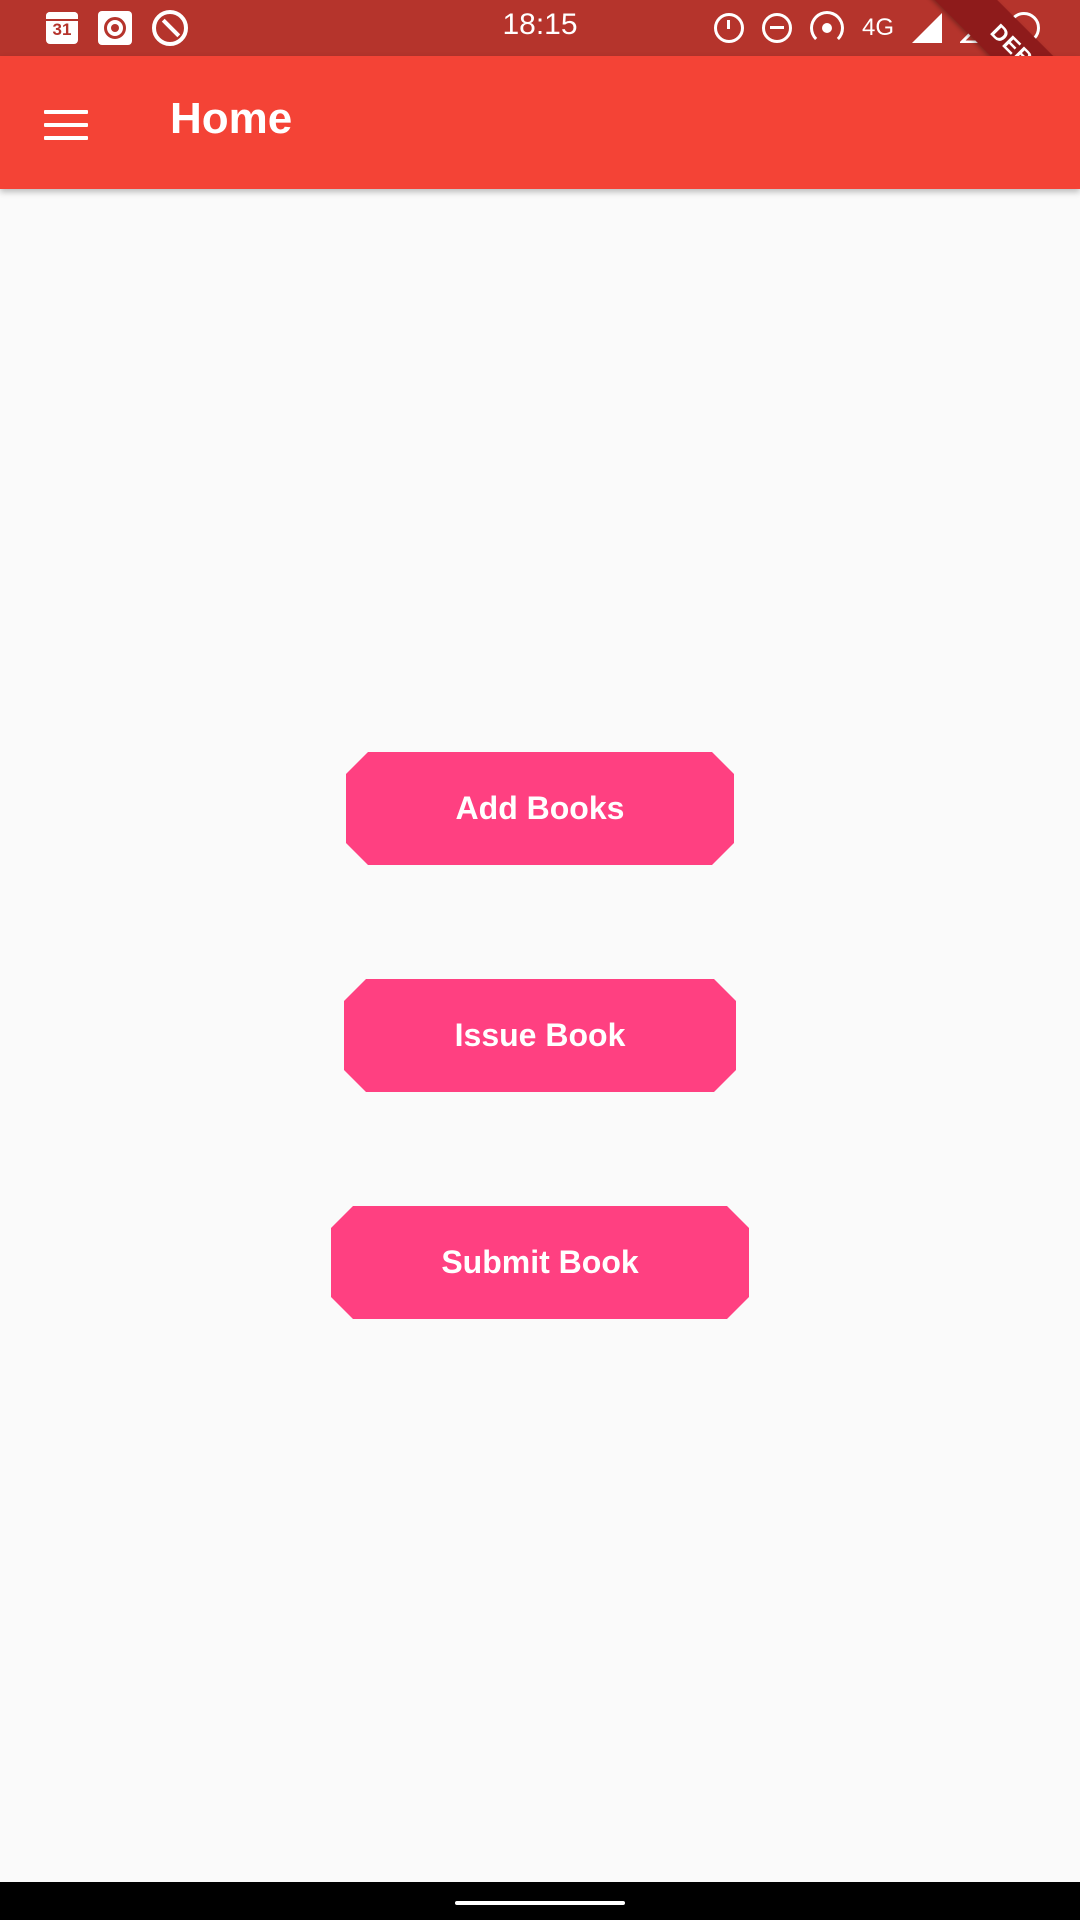 The image size is (1080, 1920). Describe the element at coordinates (540, 808) in the screenshot. I see `add-books-button: Add Books` at that location.